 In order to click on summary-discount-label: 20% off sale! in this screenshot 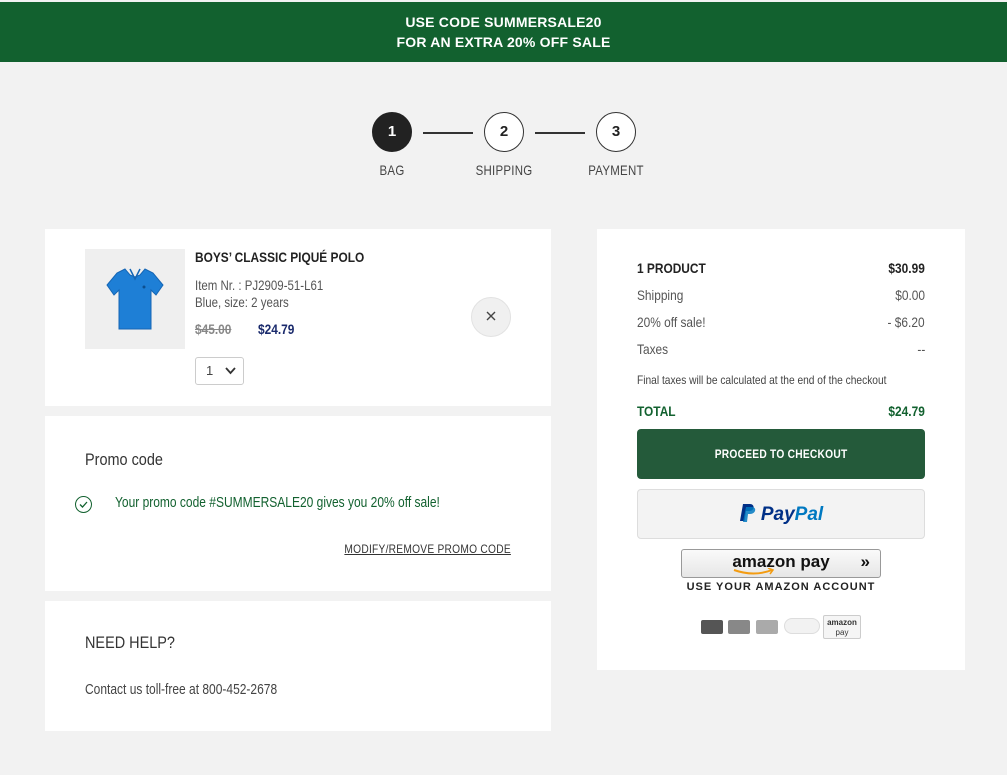, I will do `click(671, 322)`.